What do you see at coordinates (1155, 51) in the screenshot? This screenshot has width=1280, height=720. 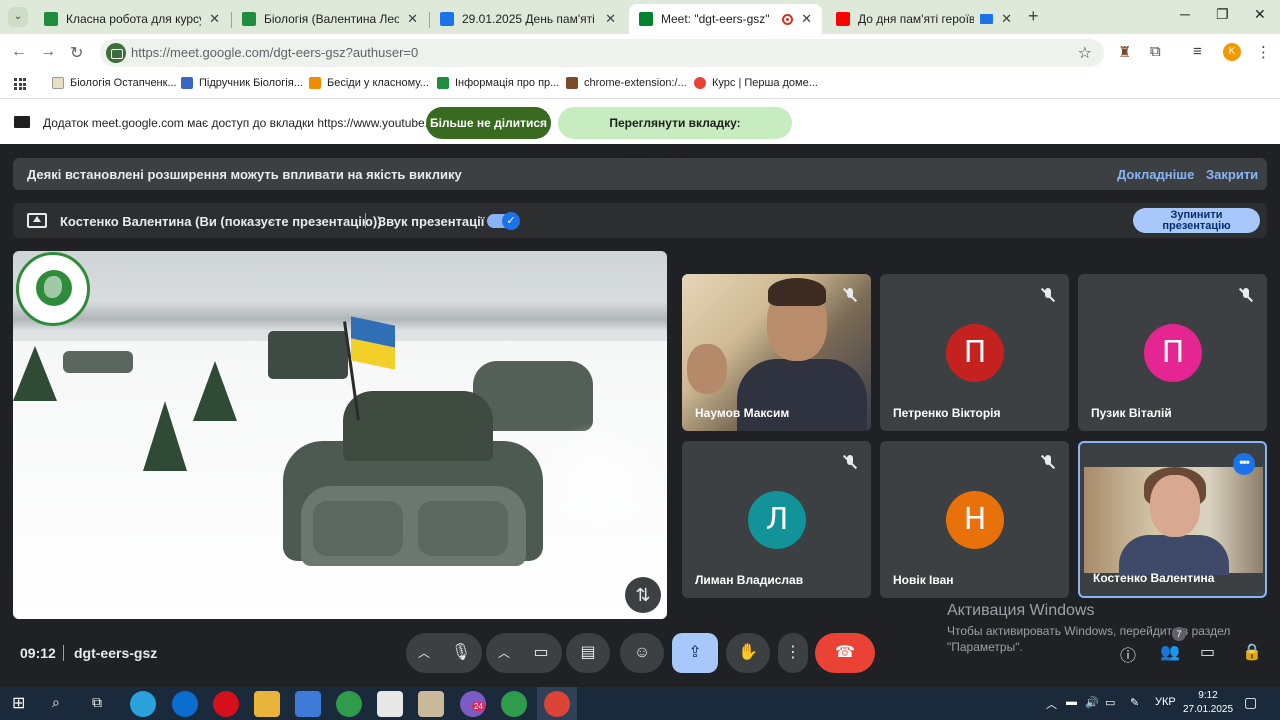 I see `extensions-puzzle-icon: ⧉` at bounding box center [1155, 51].